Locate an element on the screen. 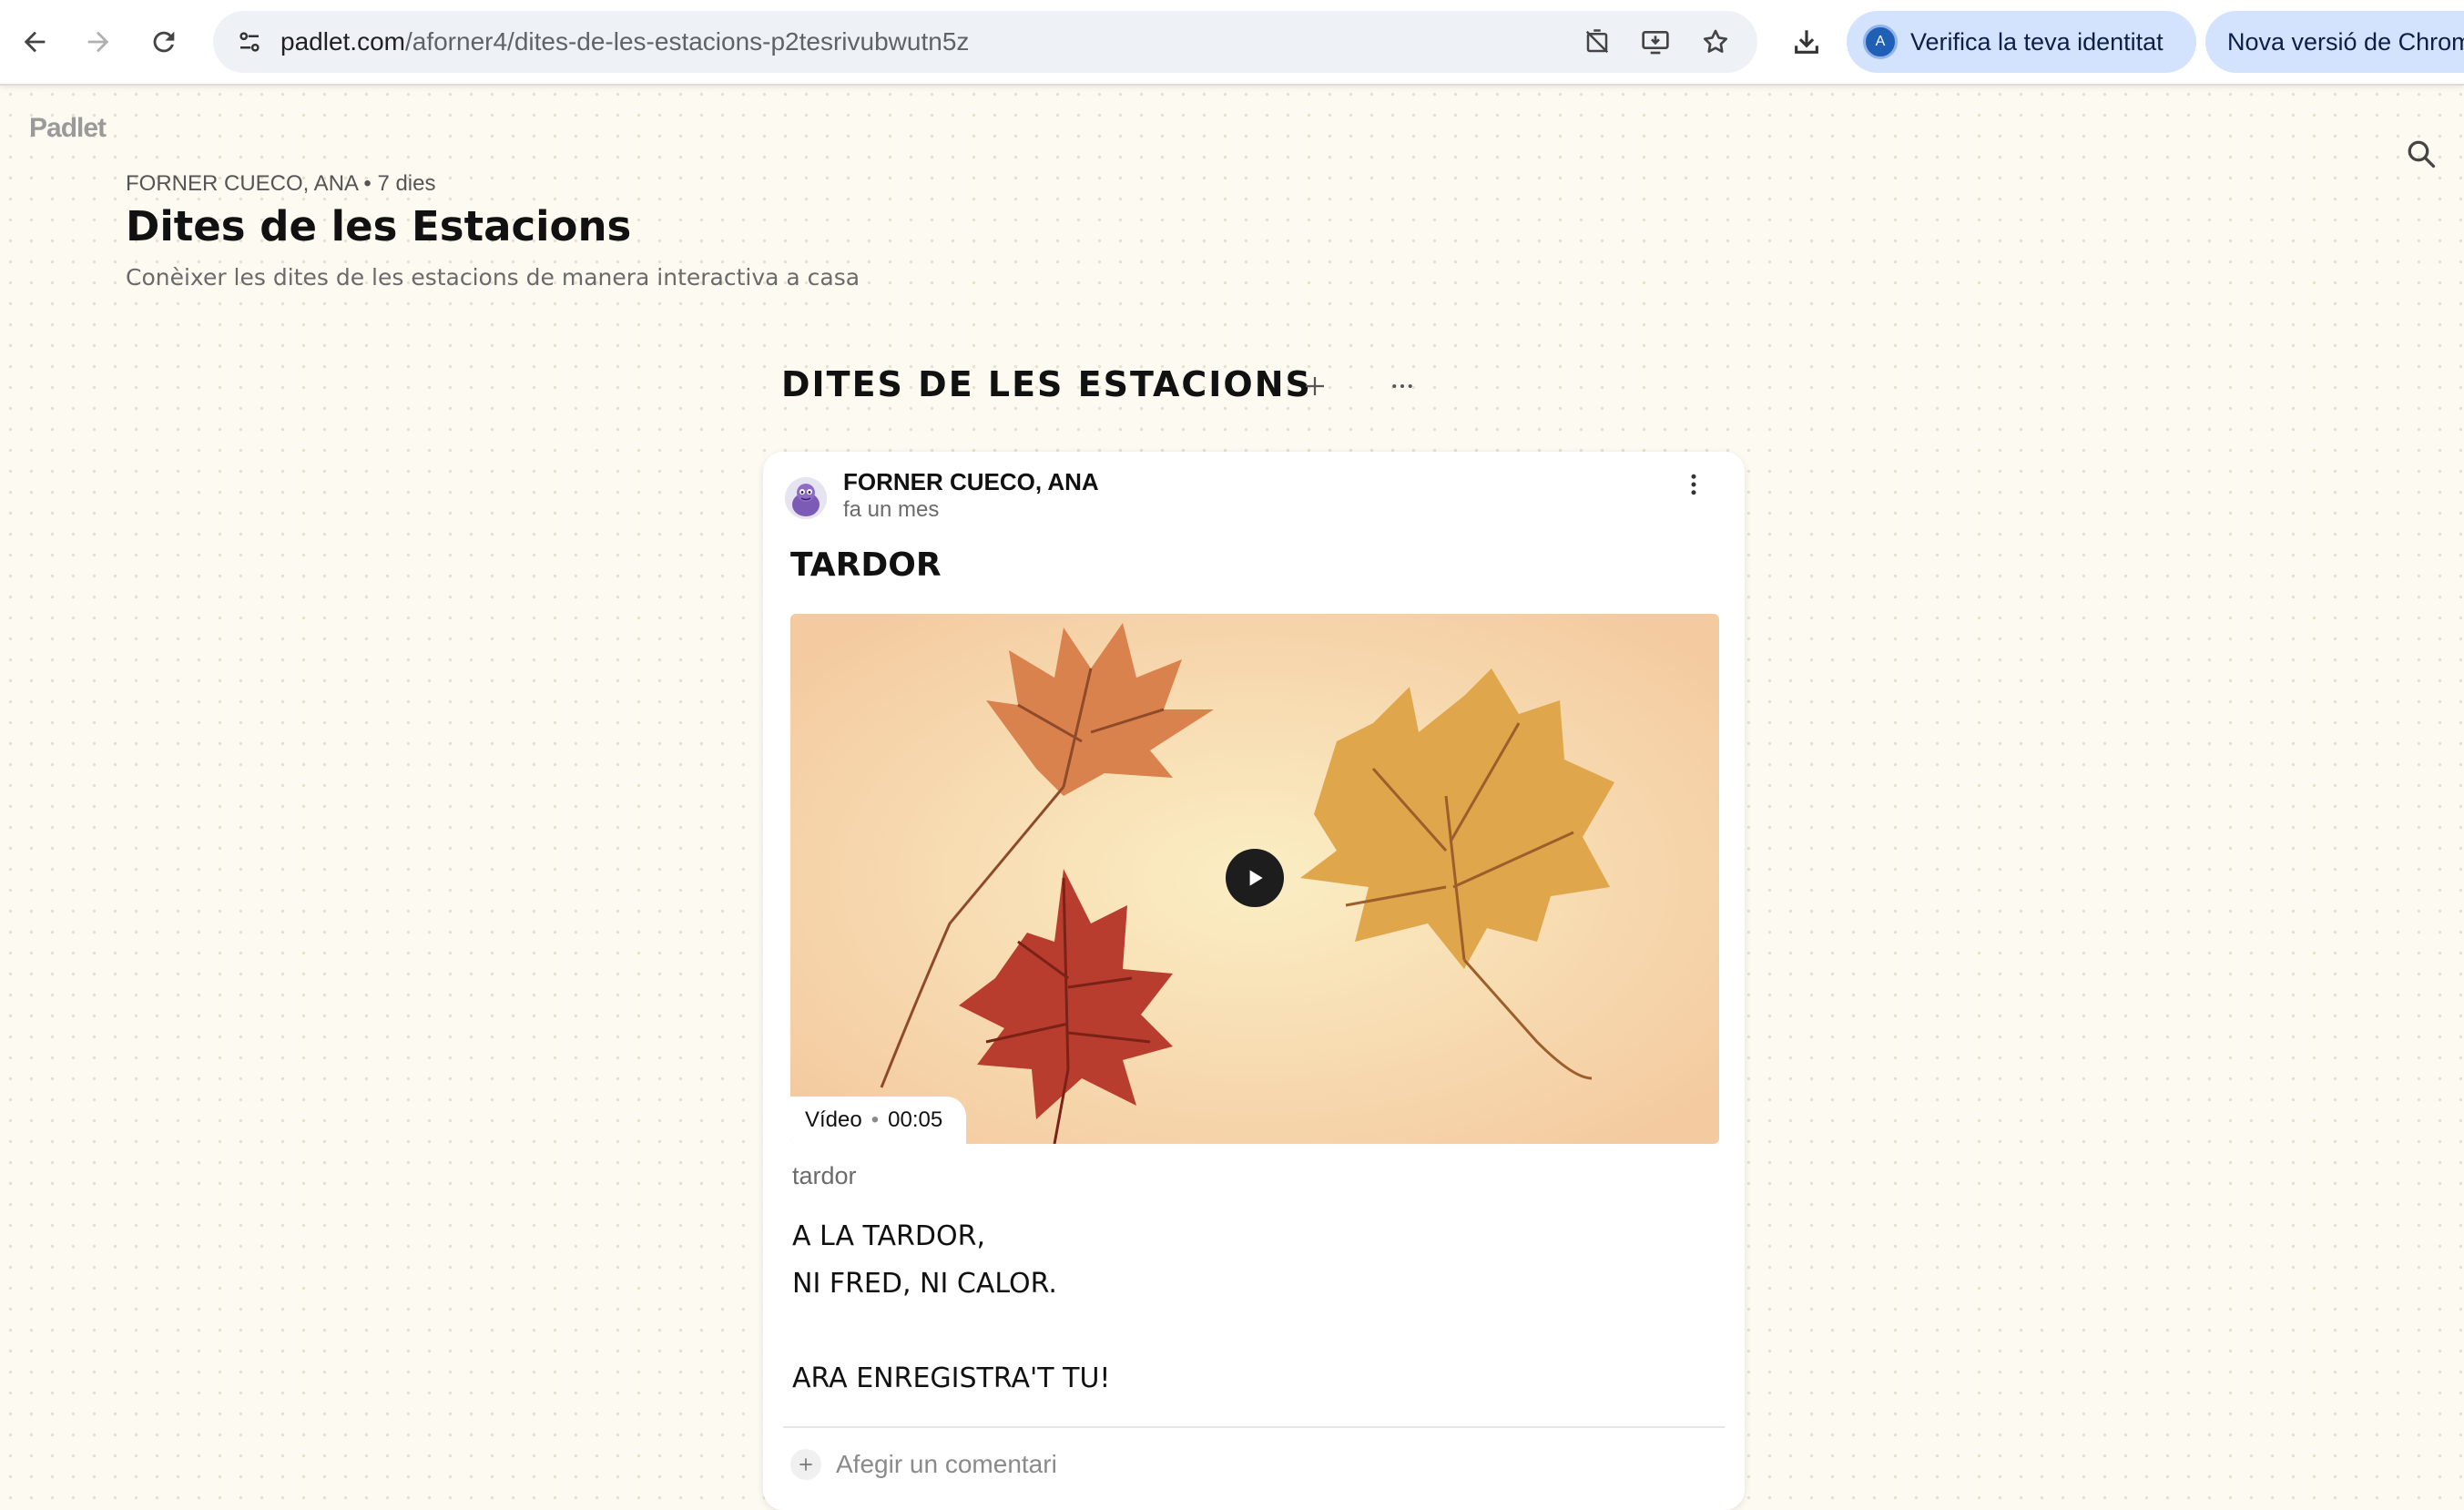 This screenshot has height=1510, width=2464. board-meta: FORNER CUECO, ANA • 7 dies is located at coordinates (281, 183).